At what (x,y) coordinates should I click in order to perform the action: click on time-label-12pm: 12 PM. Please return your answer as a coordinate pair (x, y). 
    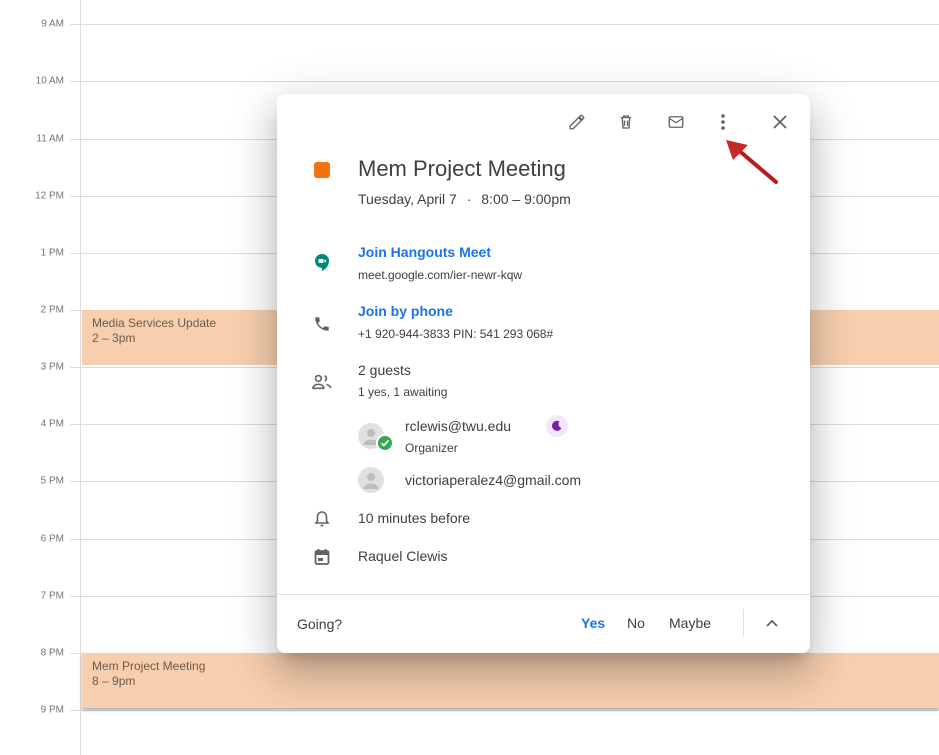
    Looking at the image, I should click on (49, 196).